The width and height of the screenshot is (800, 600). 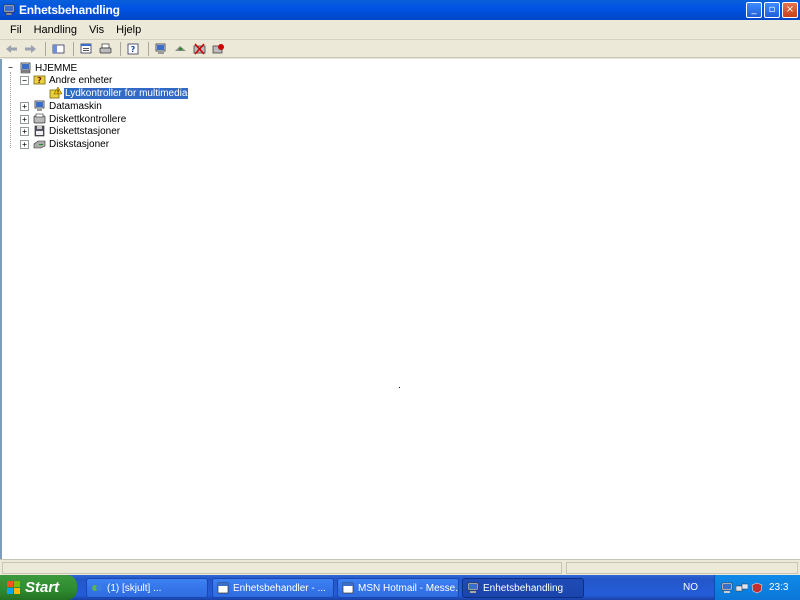 I want to click on tree-node-disk-drives: + Diskstasjoner, so click(x=65, y=144).